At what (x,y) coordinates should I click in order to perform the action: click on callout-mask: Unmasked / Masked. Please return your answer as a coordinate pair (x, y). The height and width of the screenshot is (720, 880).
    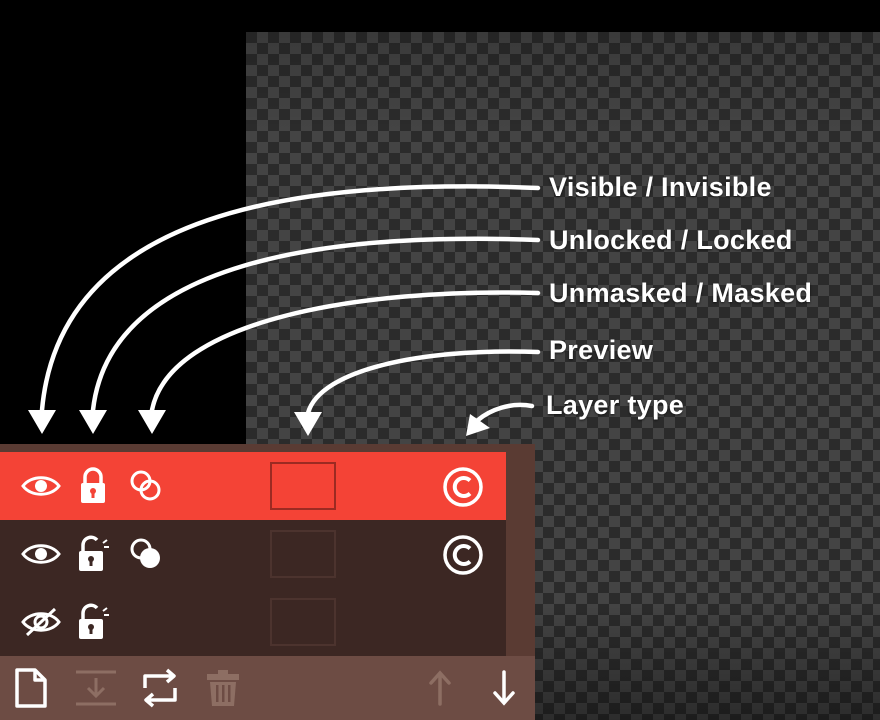
    Looking at the image, I should click on (681, 293).